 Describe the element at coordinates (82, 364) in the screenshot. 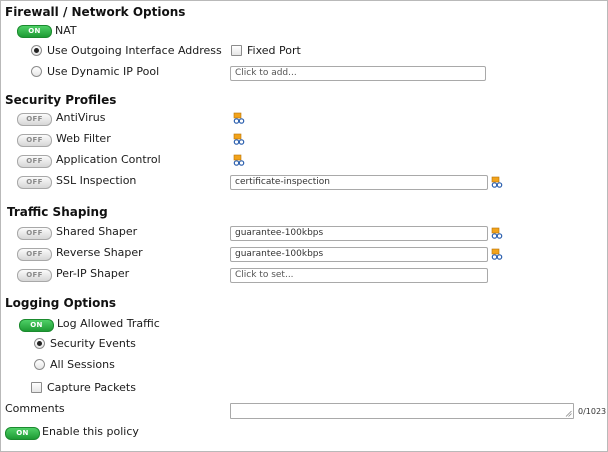

I see `all-sessions-label: All Sessions` at that location.